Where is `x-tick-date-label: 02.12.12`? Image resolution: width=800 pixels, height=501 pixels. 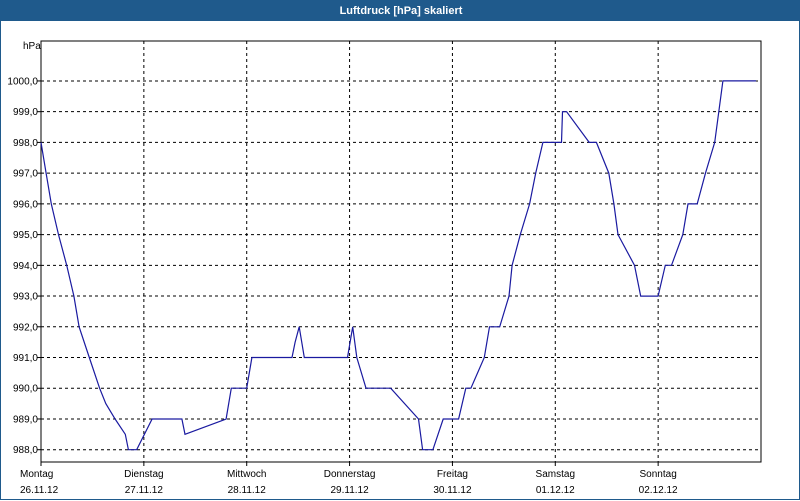
x-tick-date-label: 02.12.12 is located at coordinates (658, 490).